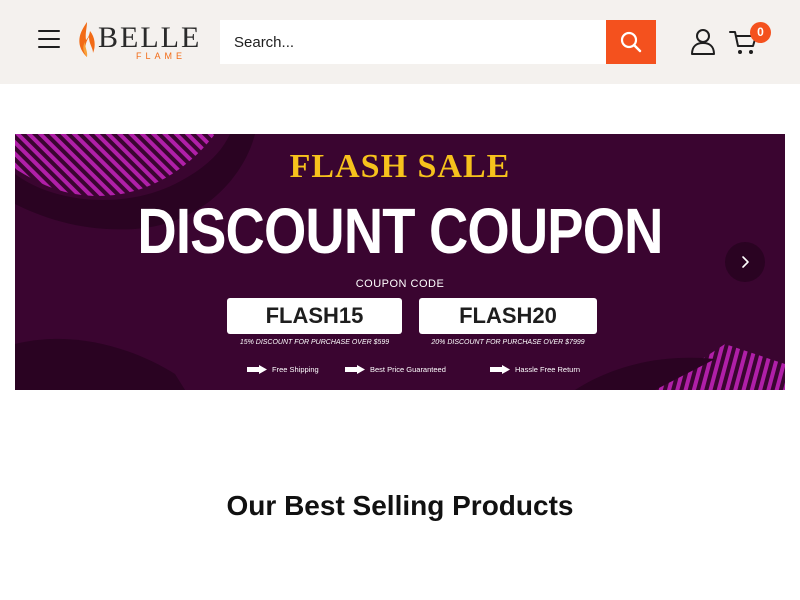  Describe the element at coordinates (508, 316) in the screenshot. I see `coupon-code-2: FLASH20` at that location.